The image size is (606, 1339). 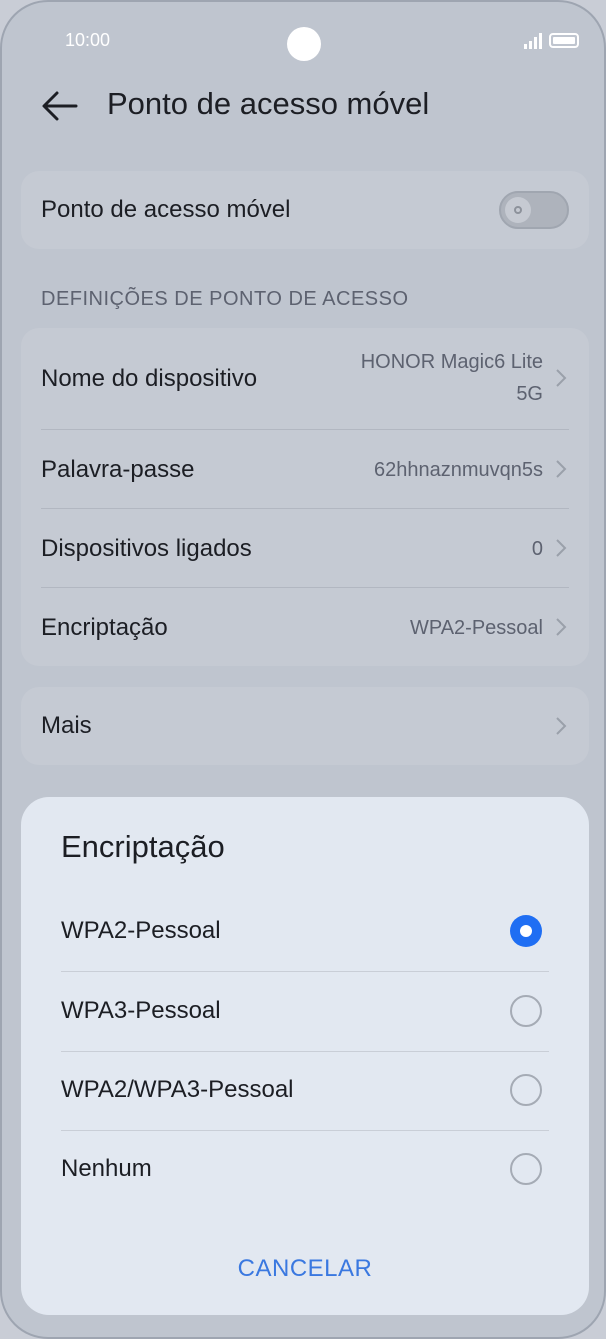 I want to click on cancel-button: CANCELAR, so click(x=305, y=1269).